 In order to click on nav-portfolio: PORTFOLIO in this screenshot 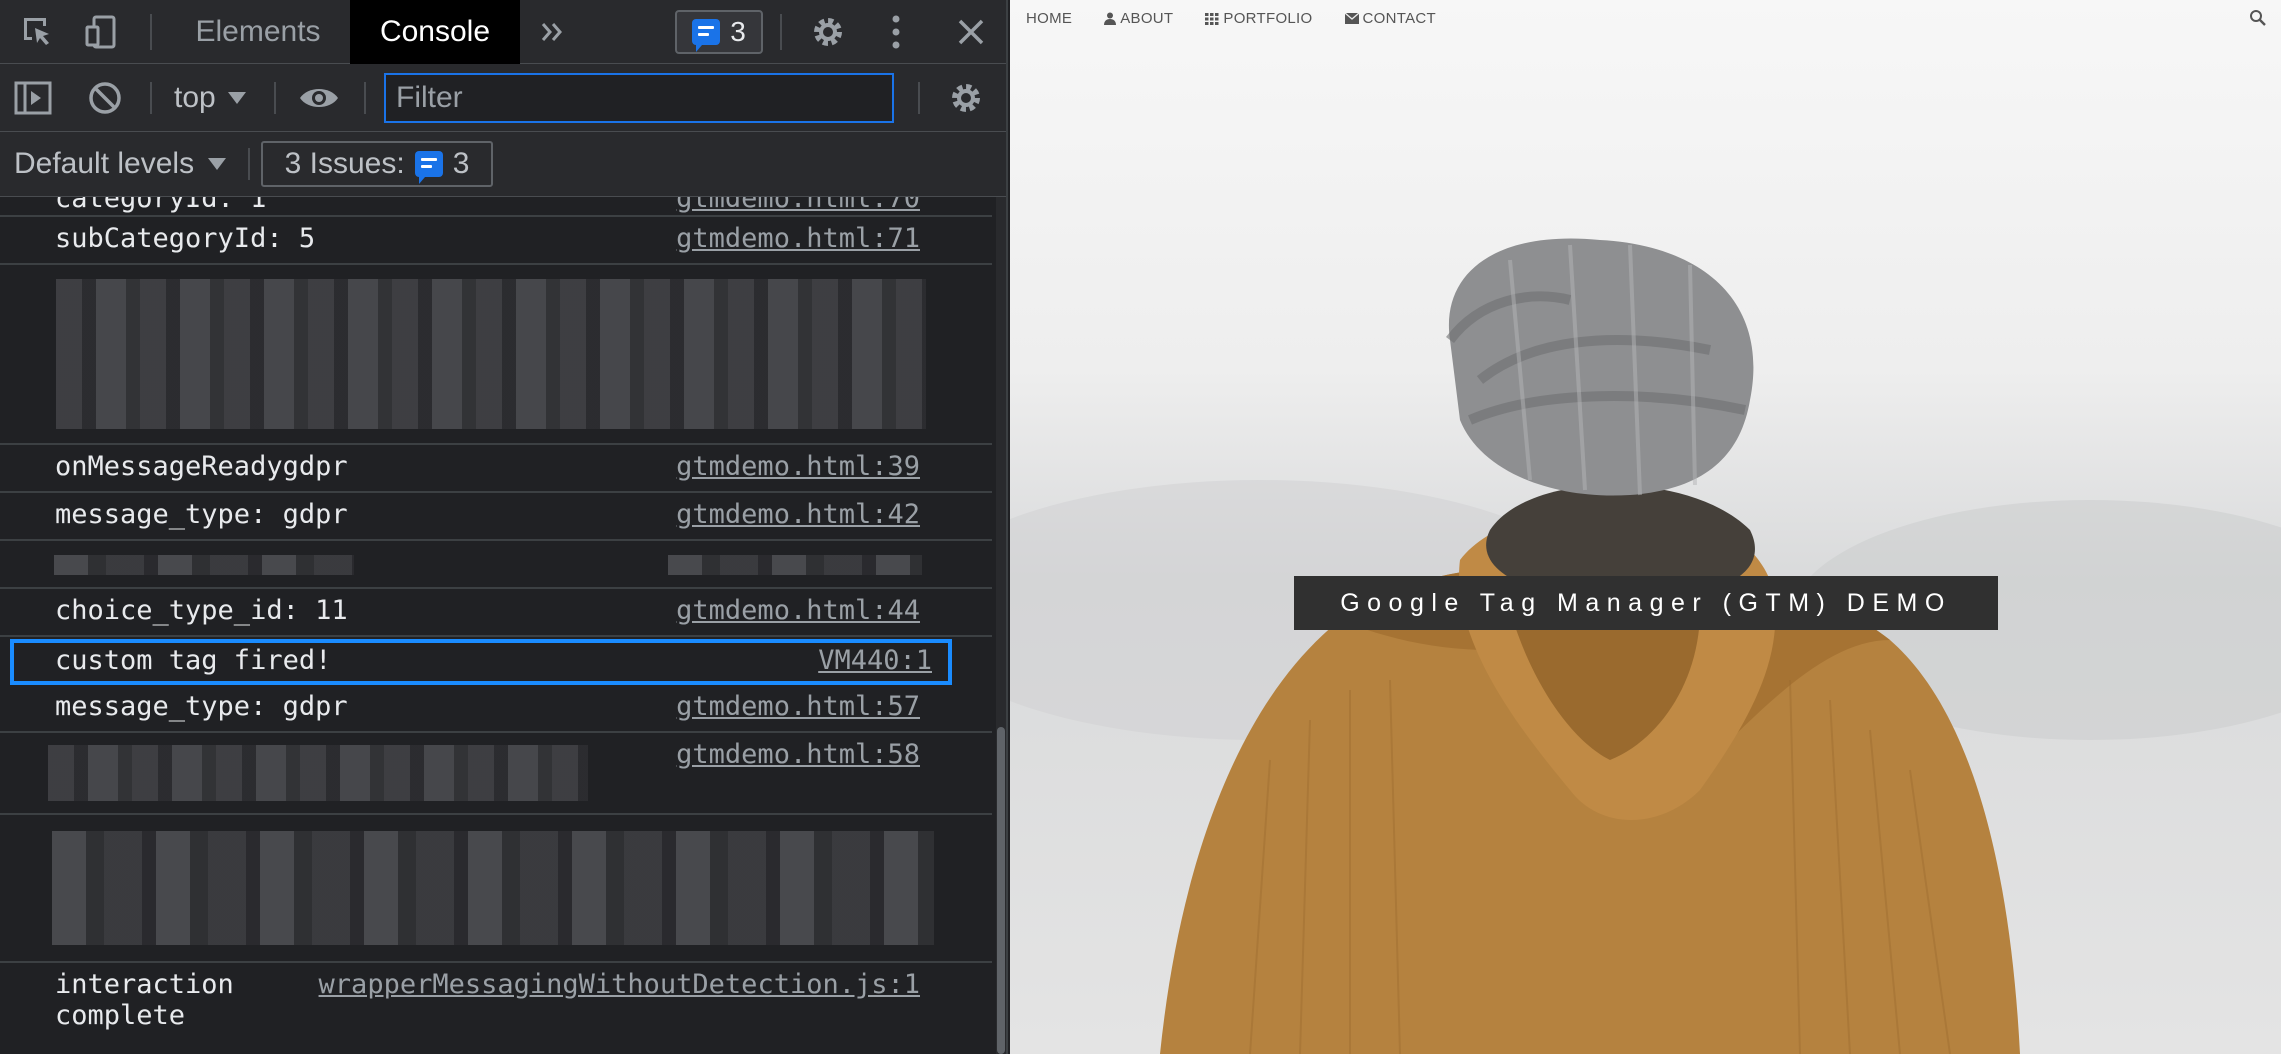, I will do `click(1258, 18)`.